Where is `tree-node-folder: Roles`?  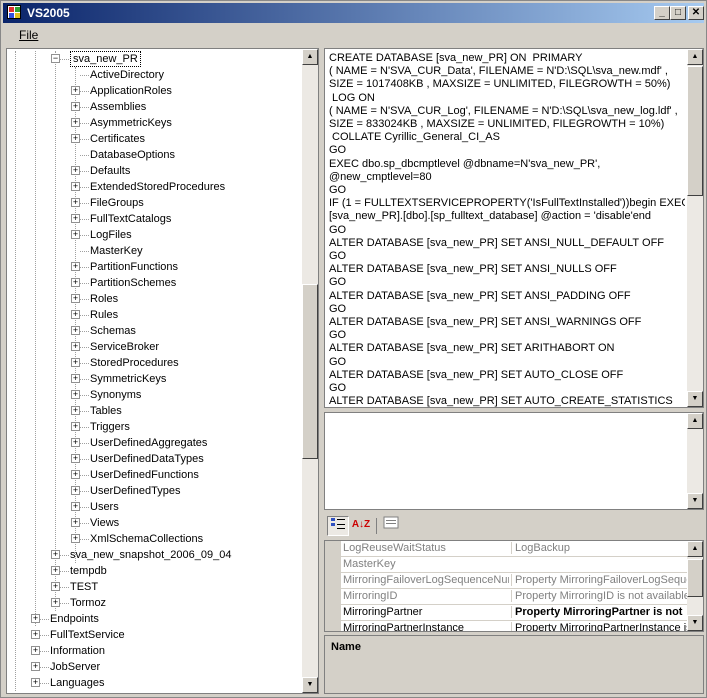
tree-node-folder: Roles is located at coordinates (104, 299).